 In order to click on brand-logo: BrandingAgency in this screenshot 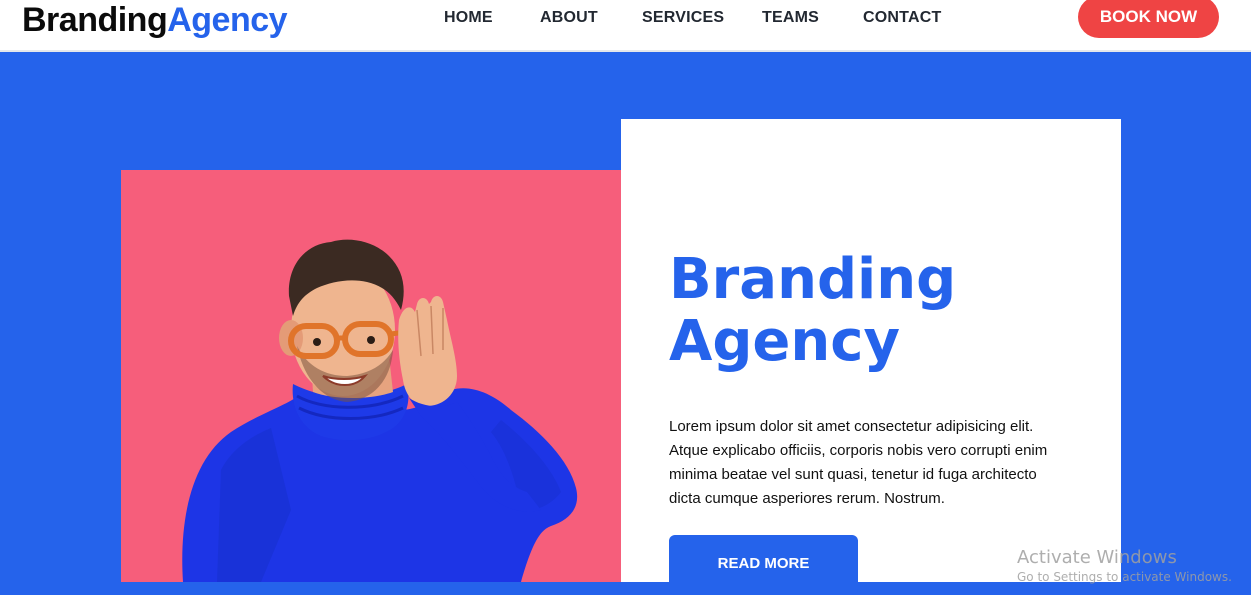, I will do `click(155, 20)`.